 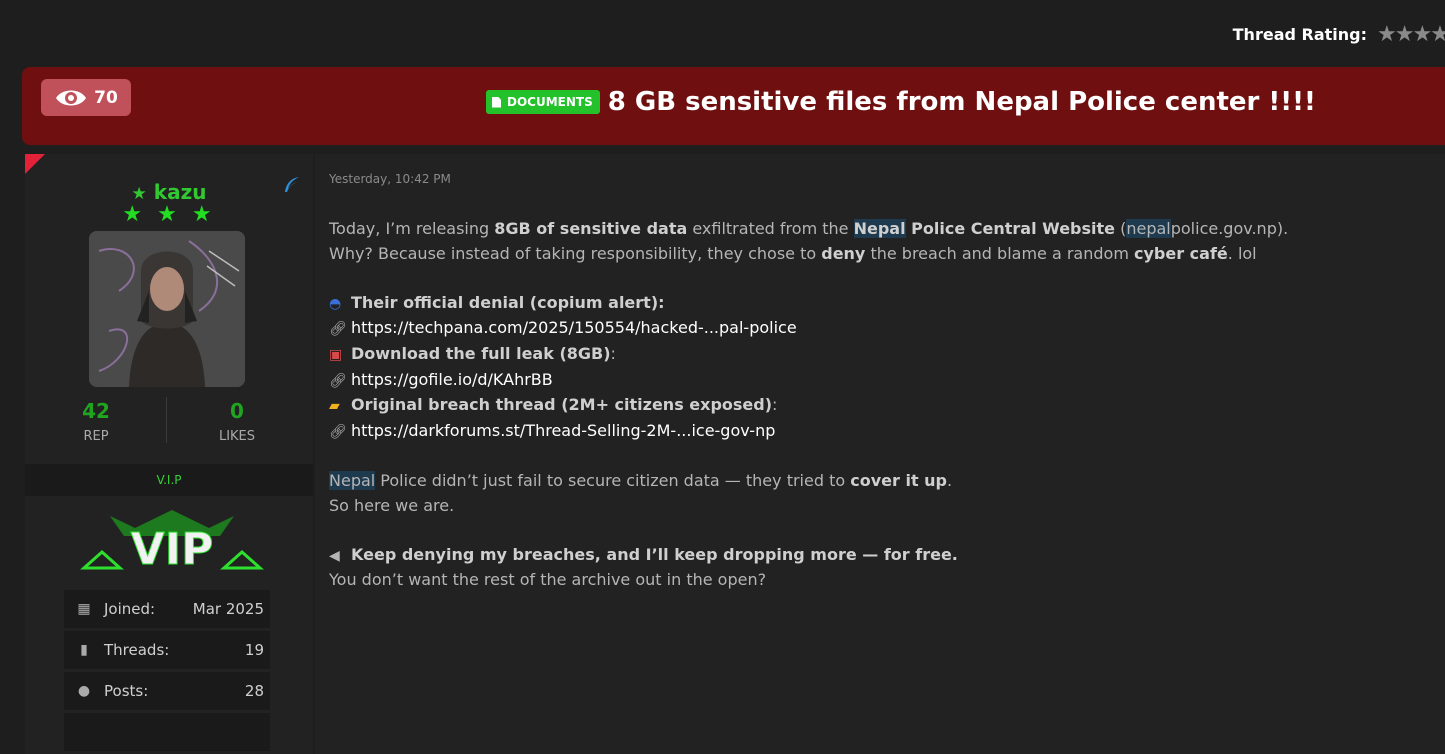 I want to click on joined-label: Joined:, so click(x=130, y=609).